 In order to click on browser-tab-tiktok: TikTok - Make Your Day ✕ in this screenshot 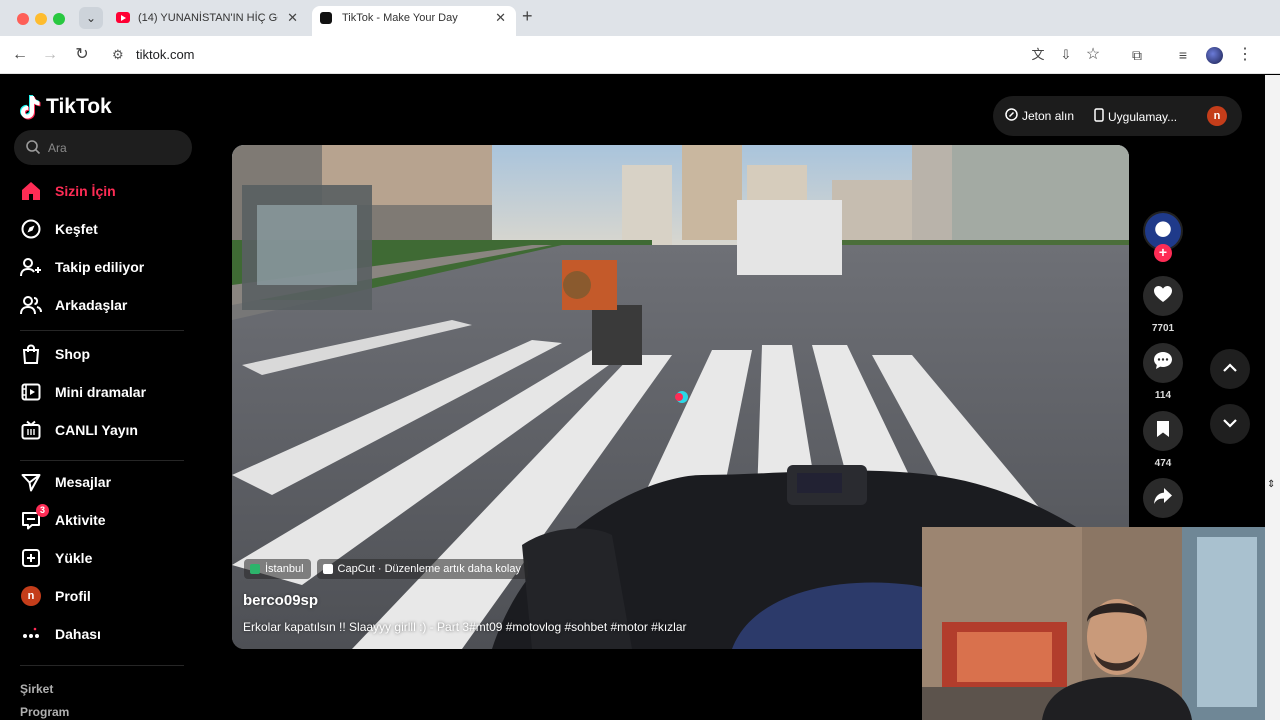, I will do `click(414, 21)`.